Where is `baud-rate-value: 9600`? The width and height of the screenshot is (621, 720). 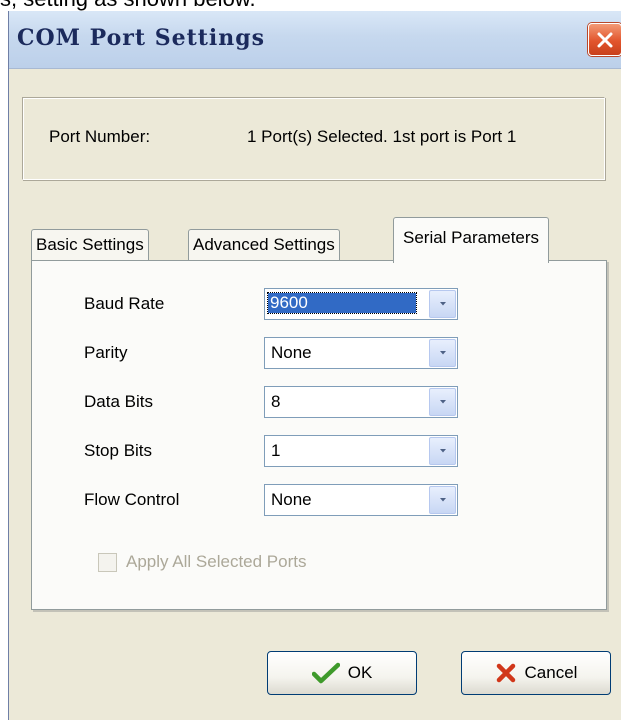 baud-rate-value: 9600 is located at coordinates (342, 303).